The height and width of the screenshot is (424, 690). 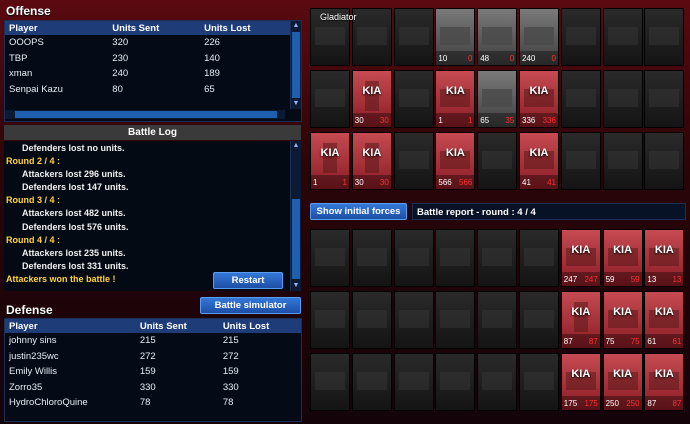 I want to click on unit-card: 65 35, so click(x=497, y=99).